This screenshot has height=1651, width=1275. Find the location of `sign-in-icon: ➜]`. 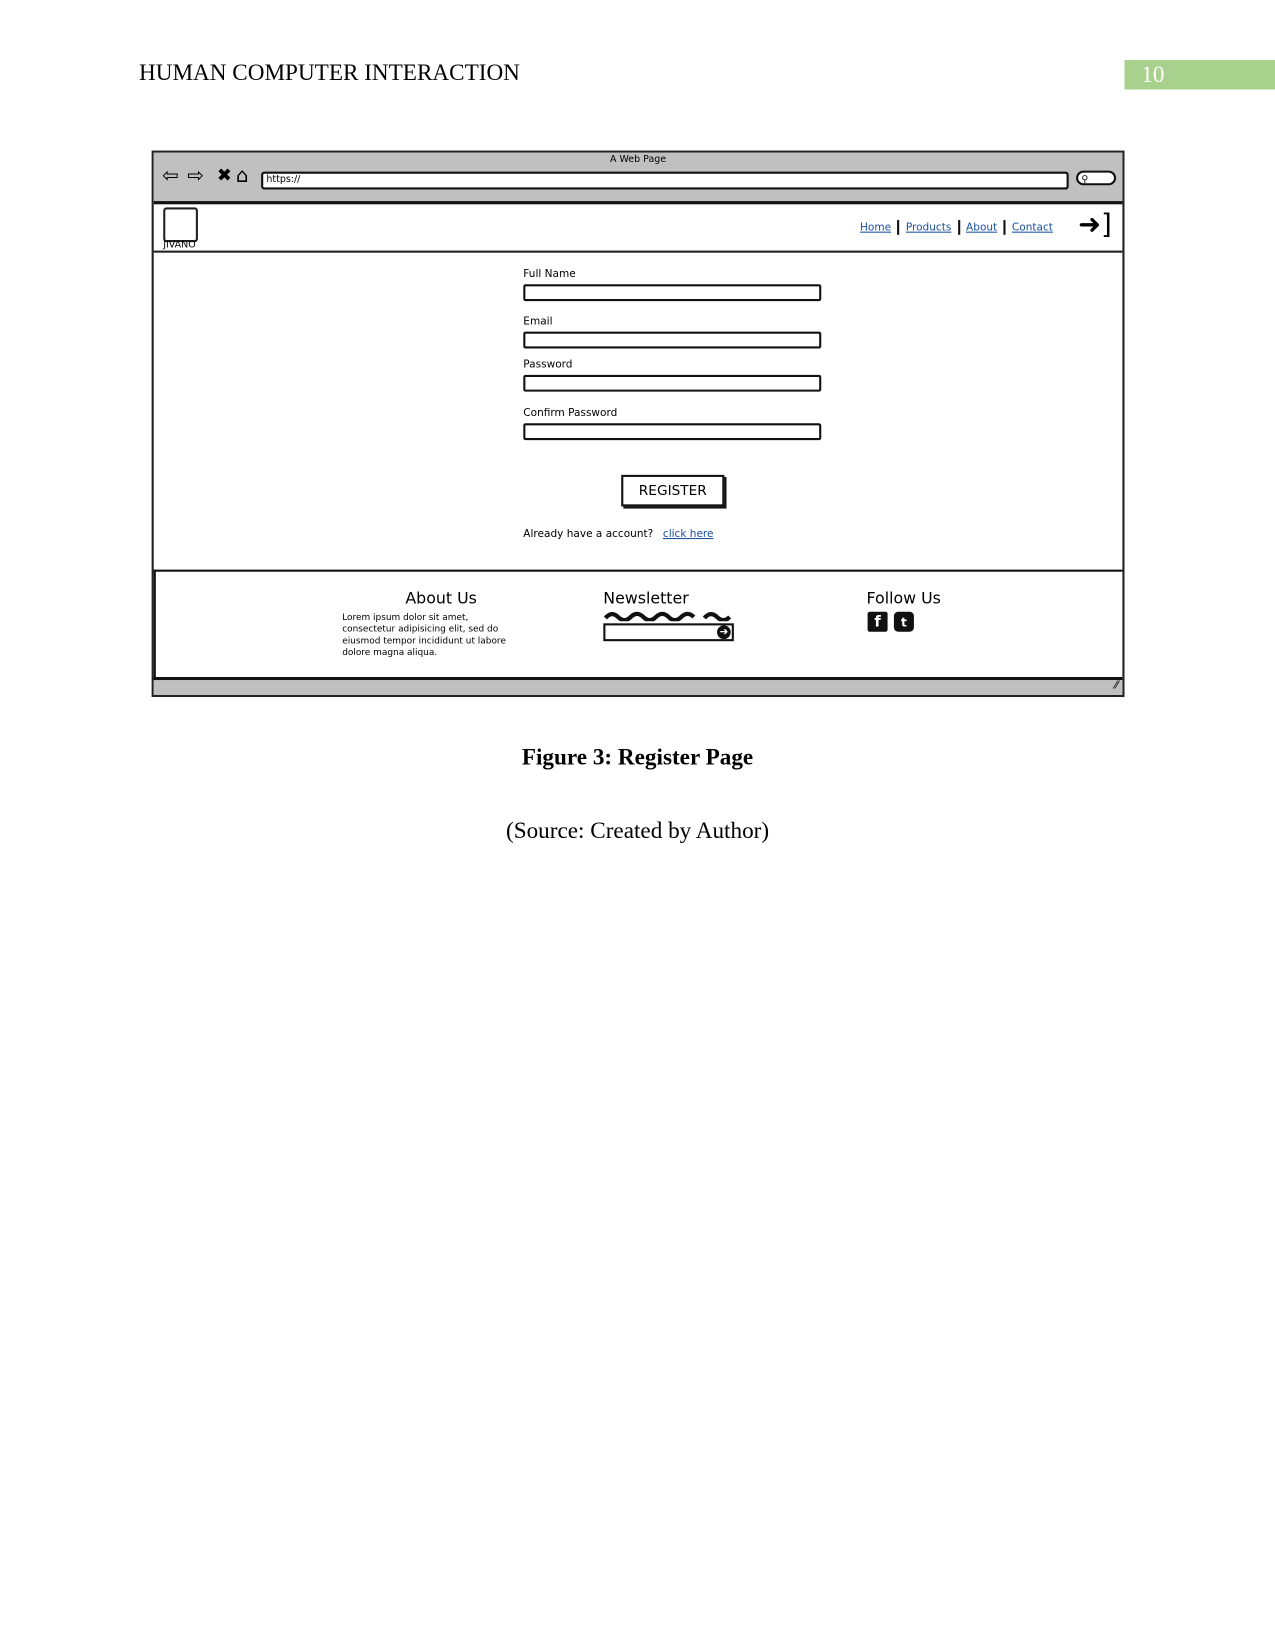

sign-in-icon: ➜] is located at coordinates (1095, 225).